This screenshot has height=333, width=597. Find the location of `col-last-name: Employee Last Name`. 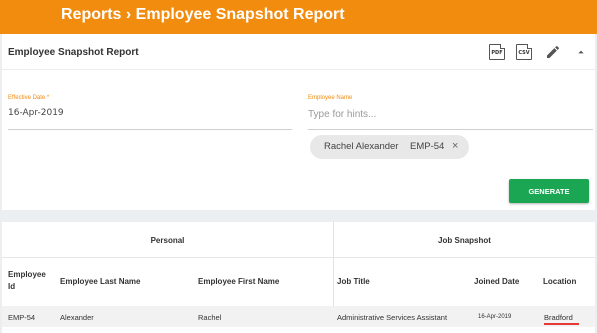

col-last-name: Employee Last Name is located at coordinates (100, 282).